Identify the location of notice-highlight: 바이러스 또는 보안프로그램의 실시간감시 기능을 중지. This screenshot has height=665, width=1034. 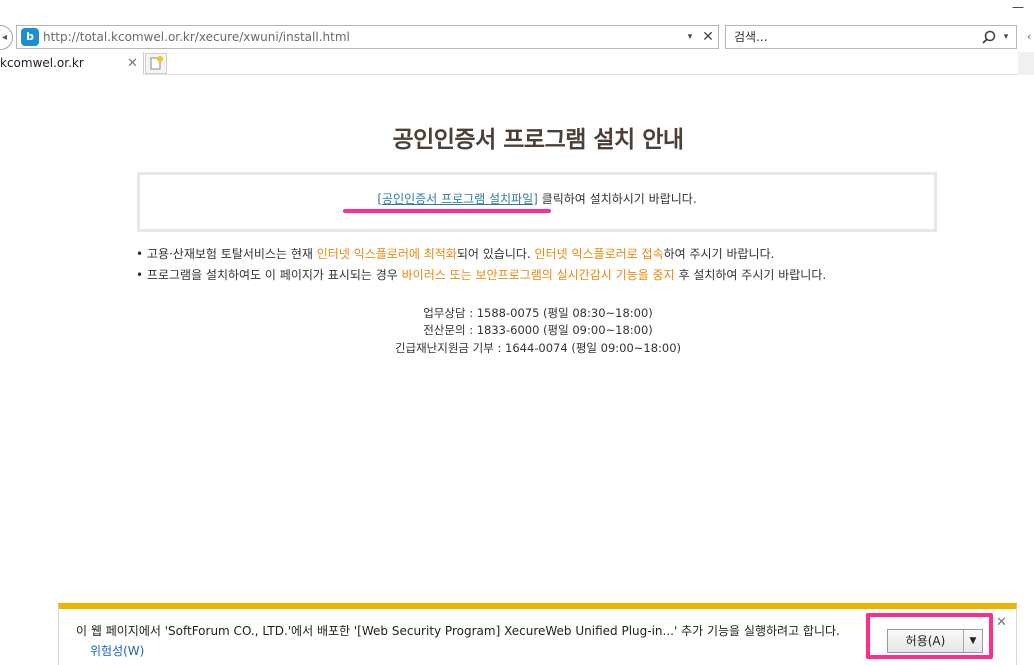
(538, 275).